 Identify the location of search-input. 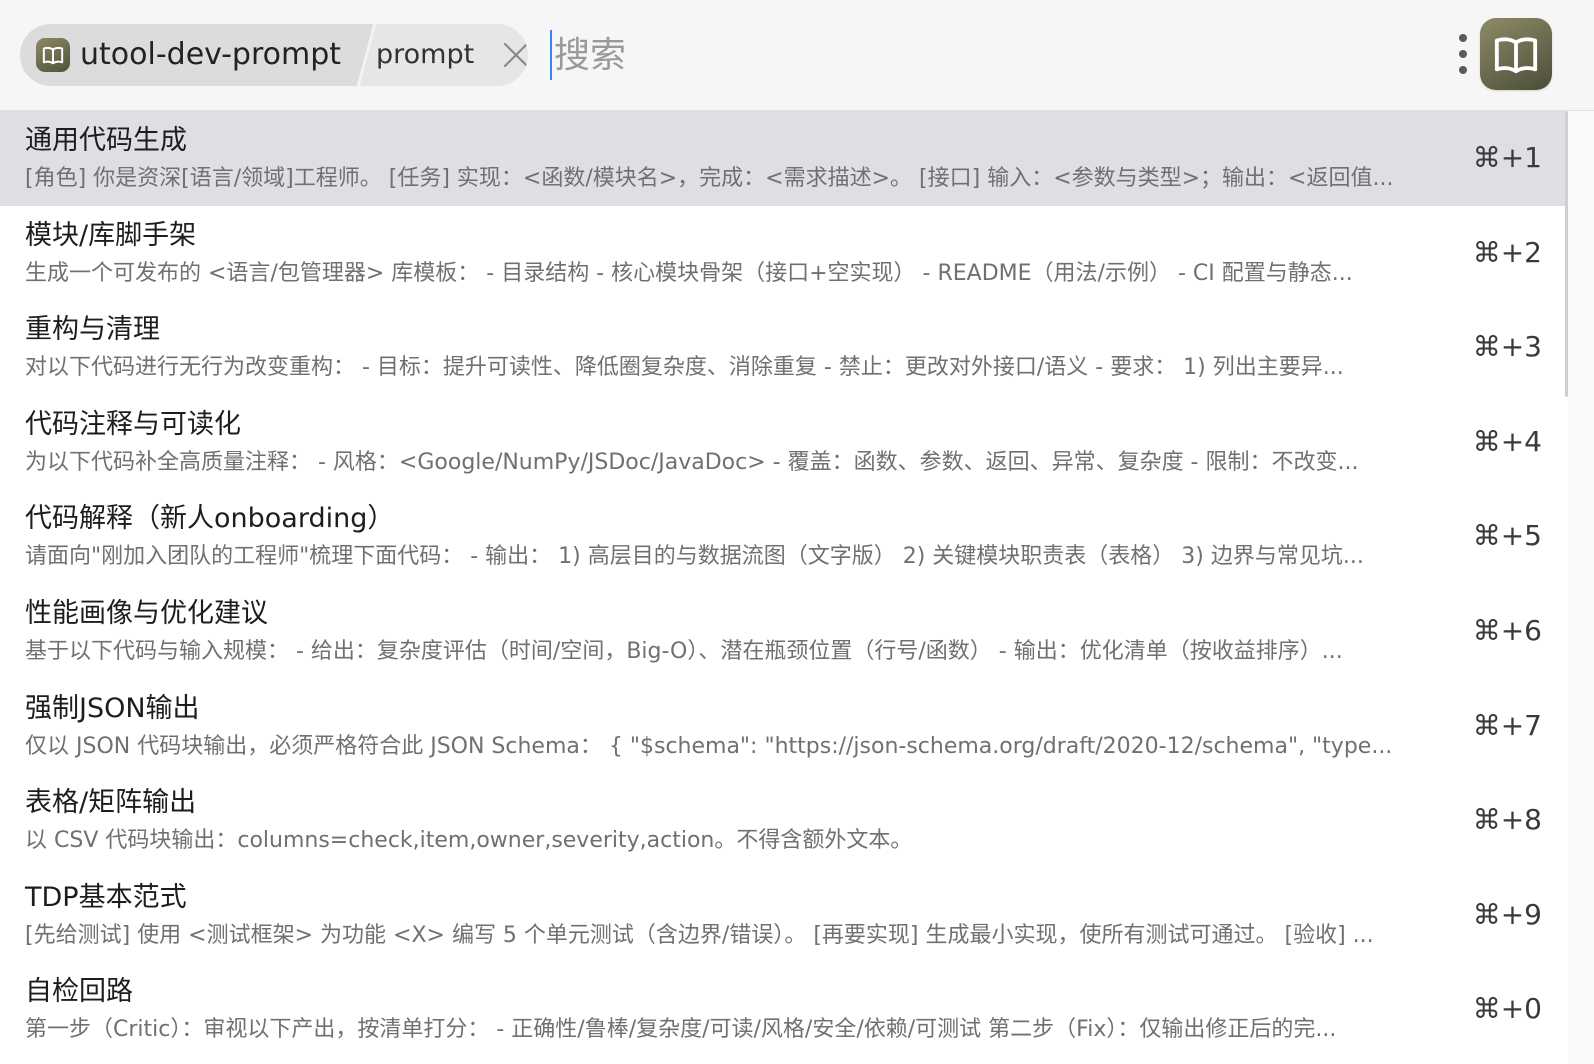
(982, 55).